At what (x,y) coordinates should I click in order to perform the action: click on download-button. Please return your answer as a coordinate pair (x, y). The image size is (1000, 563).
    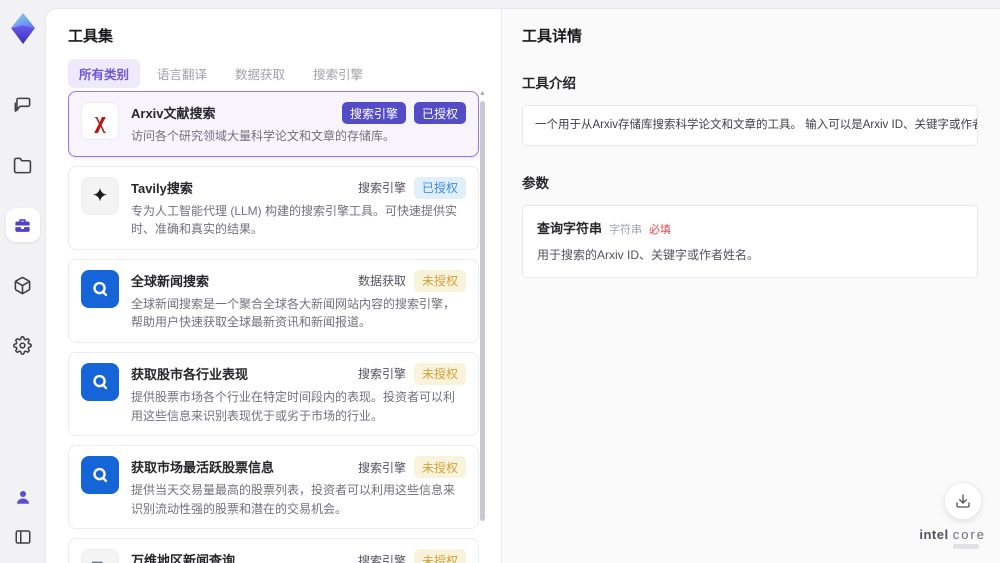
    Looking at the image, I should click on (963, 501).